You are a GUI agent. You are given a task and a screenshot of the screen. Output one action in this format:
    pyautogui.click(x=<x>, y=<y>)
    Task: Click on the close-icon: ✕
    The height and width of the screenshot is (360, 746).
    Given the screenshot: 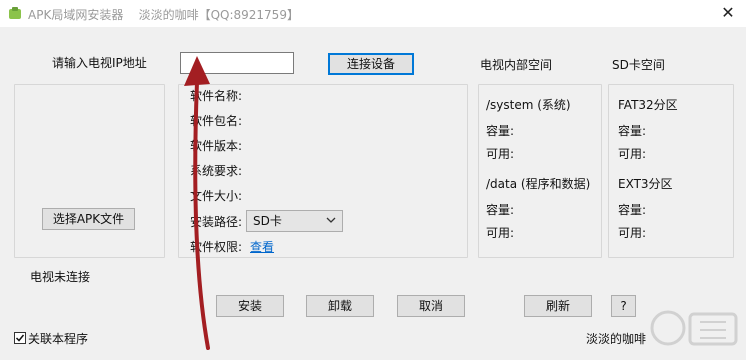 What is the action you would take?
    pyautogui.click(x=728, y=13)
    